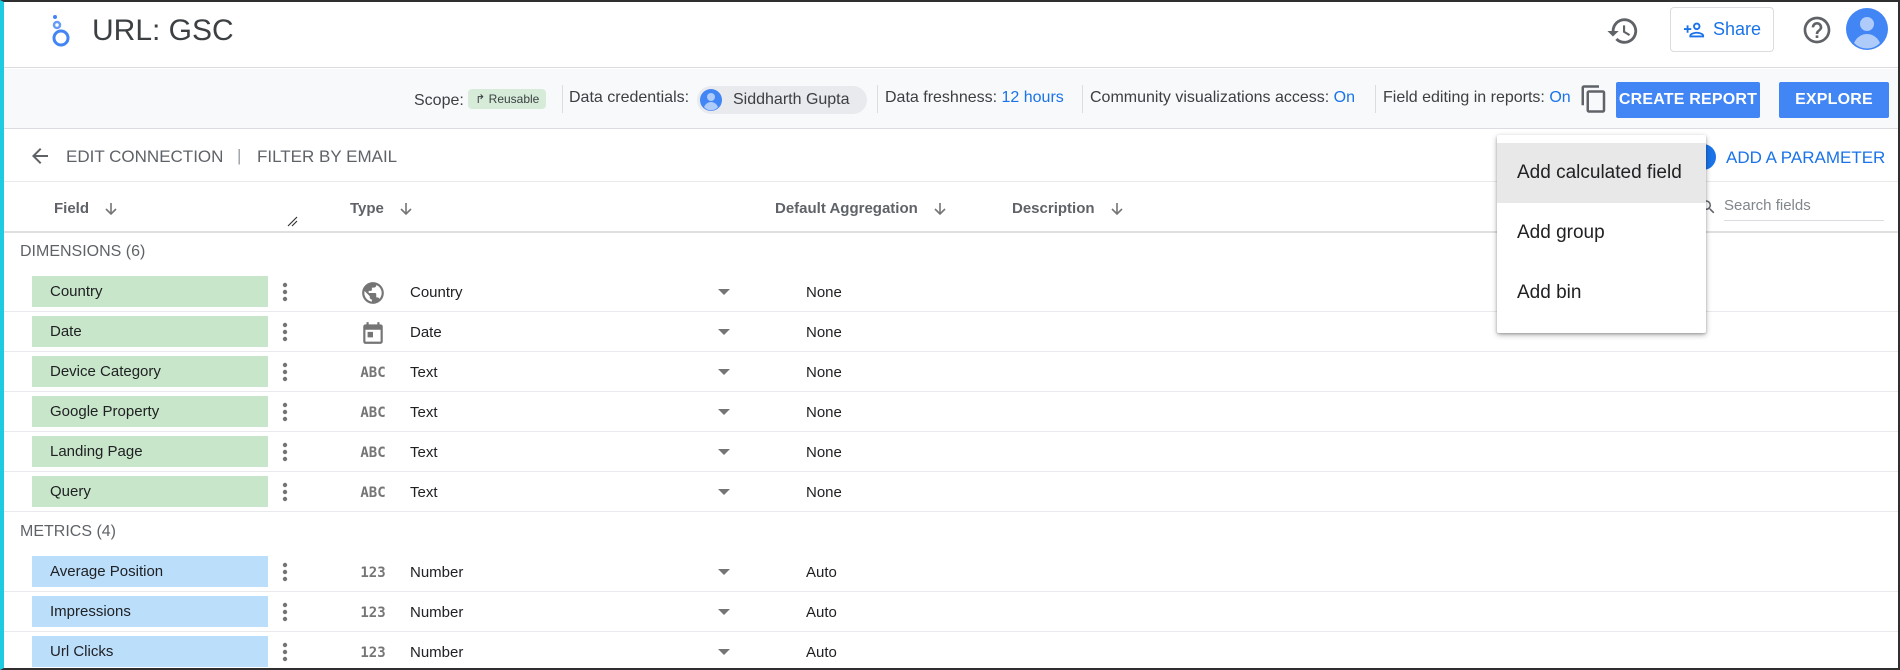 The height and width of the screenshot is (670, 1900). What do you see at coordinates (1033, 97) in the screenshot?
I see `freshness-value: 12 hours` at bounding box center [1033, 97].